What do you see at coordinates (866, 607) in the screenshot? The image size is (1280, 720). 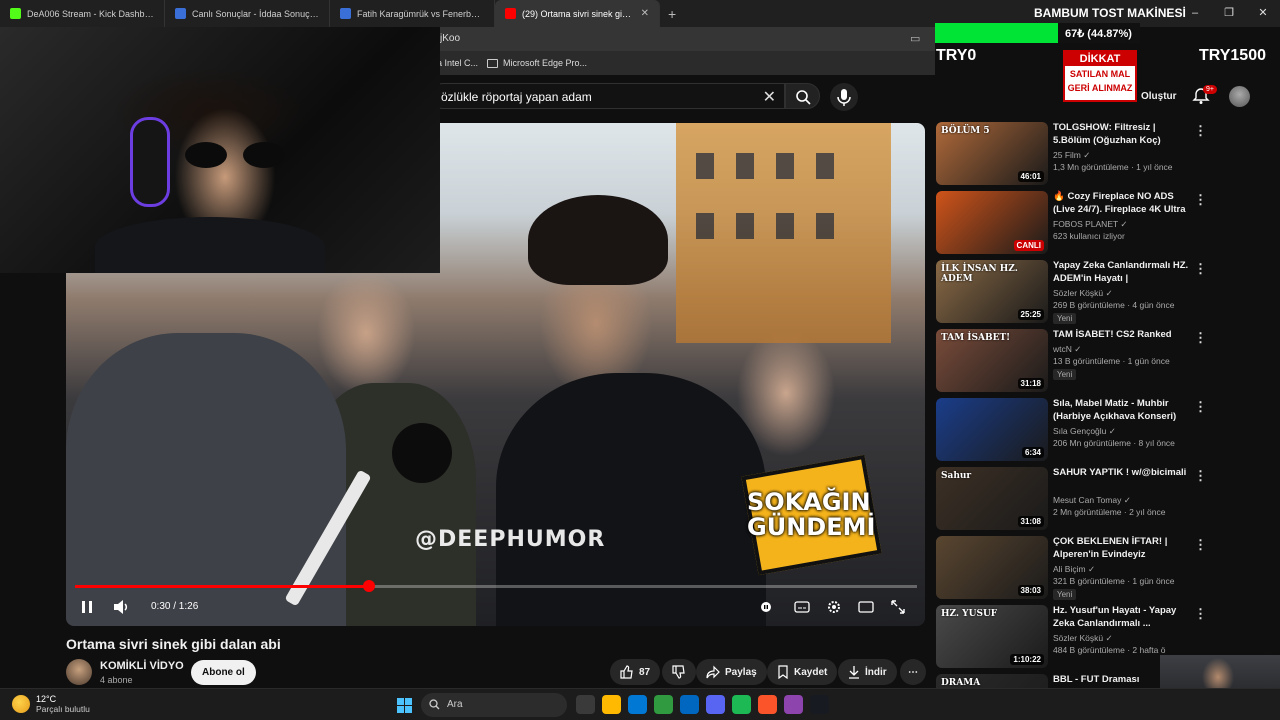 I see `theater-mode-icon` at bounding box center [866, 607].